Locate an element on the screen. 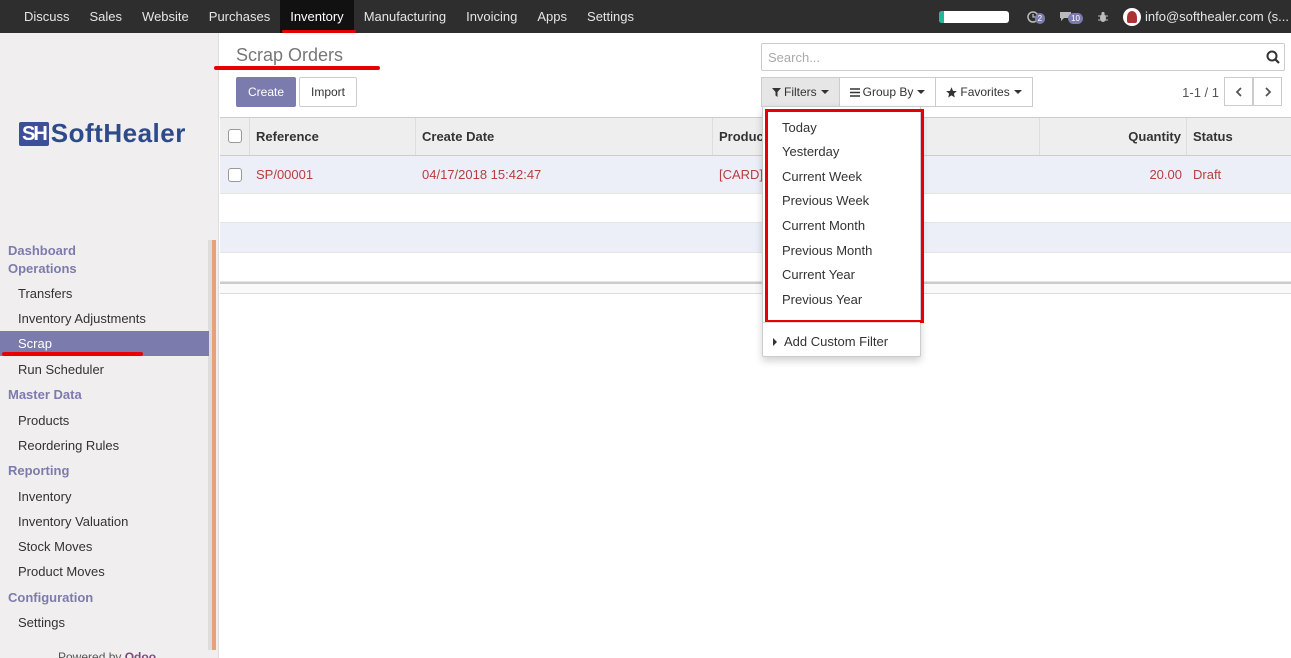 The width and height of the screenshot is (1291, 658). chevron-left-icon is located at coordinates (1238, 91).